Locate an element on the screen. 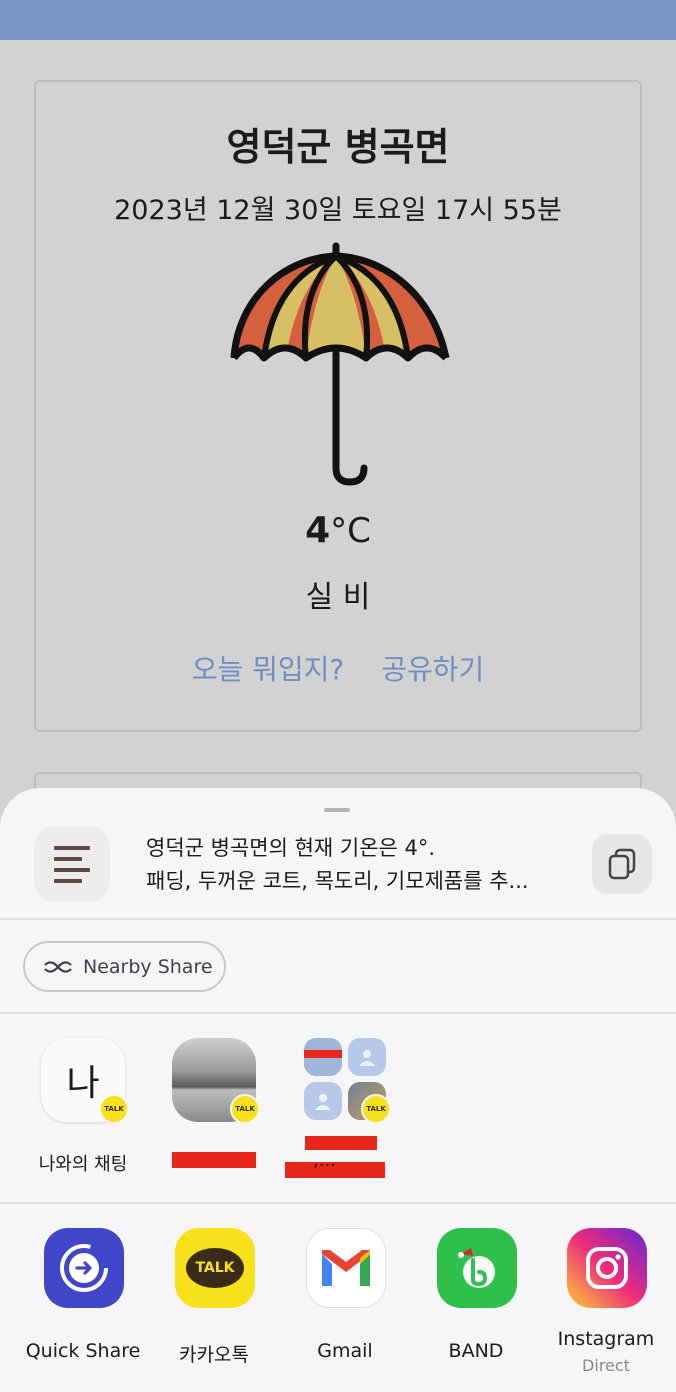 The width and height of the screenshot is (676, 1392). band-icon is located at coordinates (477, 1268).